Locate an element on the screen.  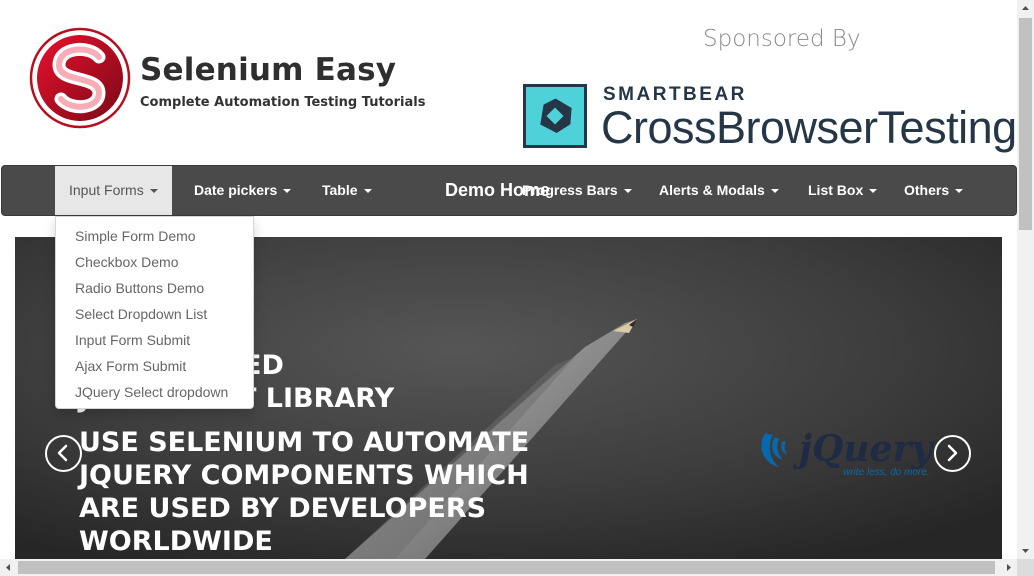
nav-label: Alerts & Modals is located at coordinates (712, 190).